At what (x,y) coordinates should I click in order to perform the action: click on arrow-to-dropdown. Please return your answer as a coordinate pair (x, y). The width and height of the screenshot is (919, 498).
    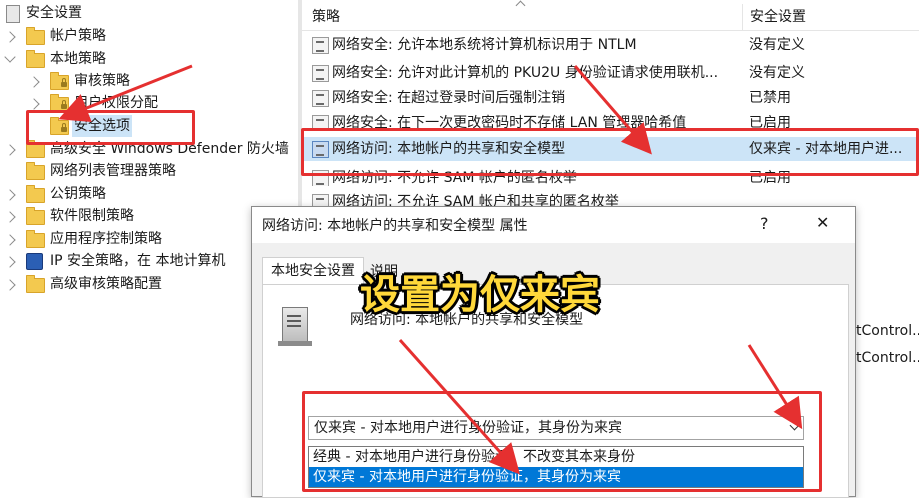
    Looking at the image, I should click on (775, 387).